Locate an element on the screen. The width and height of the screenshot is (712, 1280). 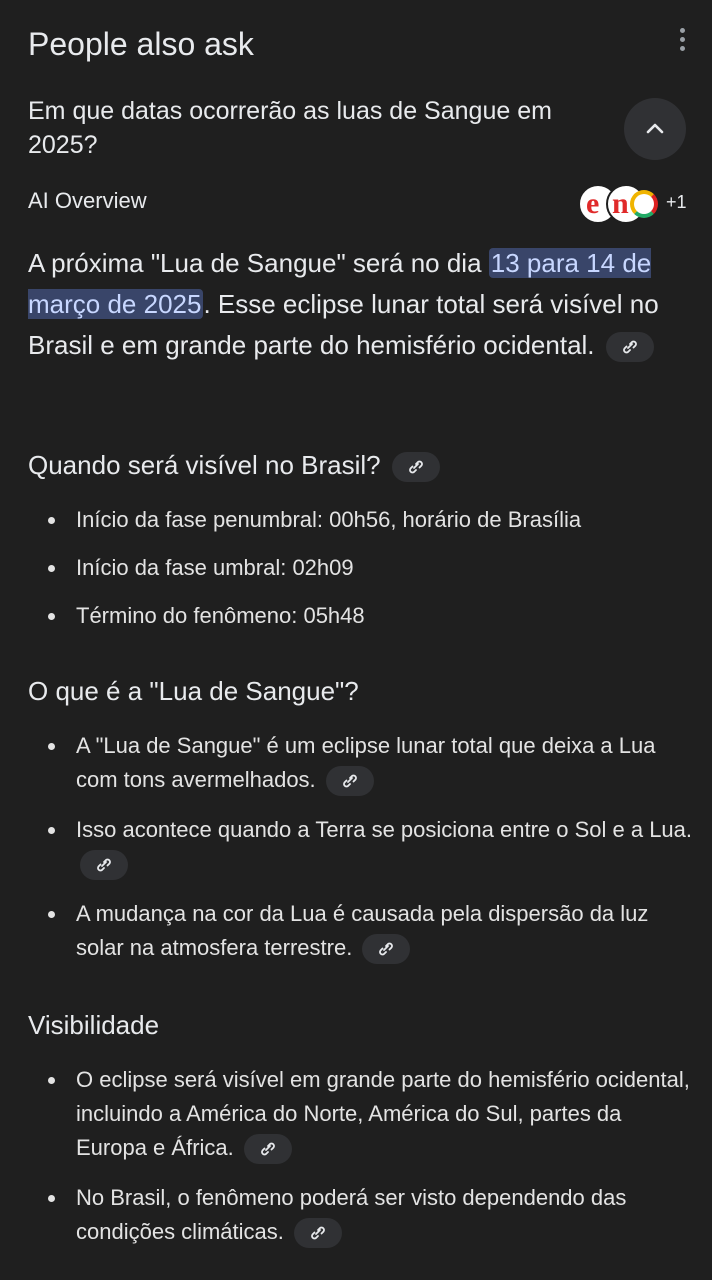
more-vert-icon is located at coordinates (682, 43).